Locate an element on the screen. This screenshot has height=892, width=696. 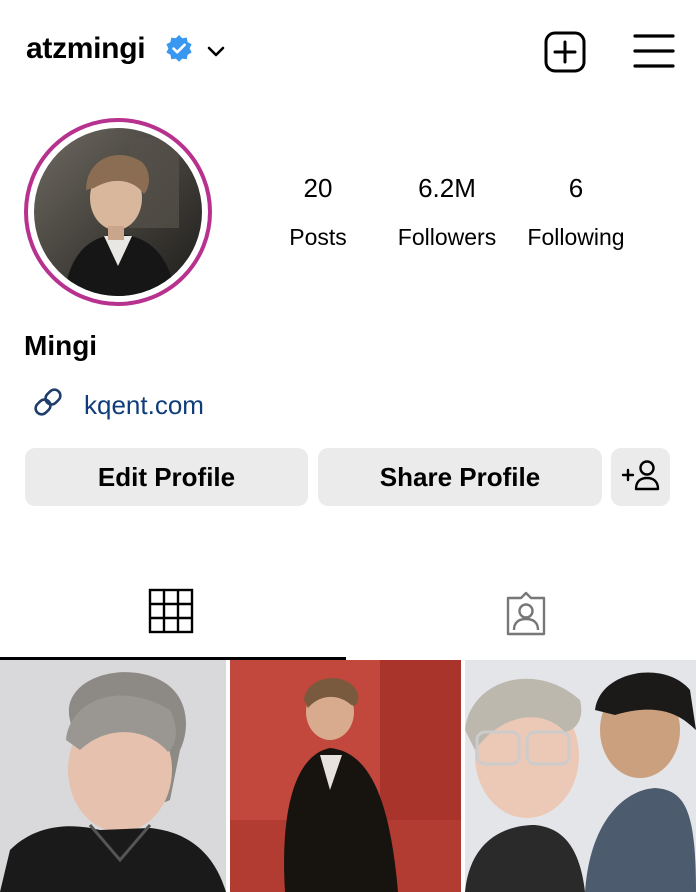
tagged-person-icon is located at coordinates (526, 613).